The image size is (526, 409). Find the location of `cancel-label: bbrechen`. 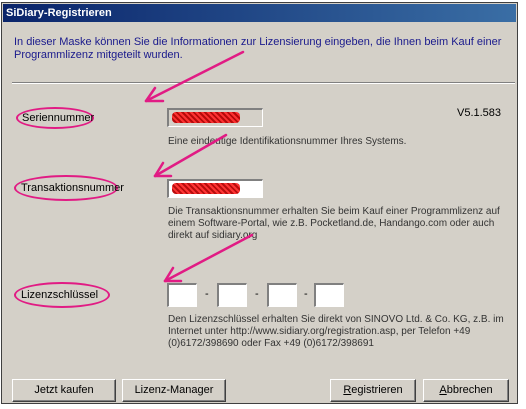

cancel-label: bbrechen is located at coordinates (469, 390).